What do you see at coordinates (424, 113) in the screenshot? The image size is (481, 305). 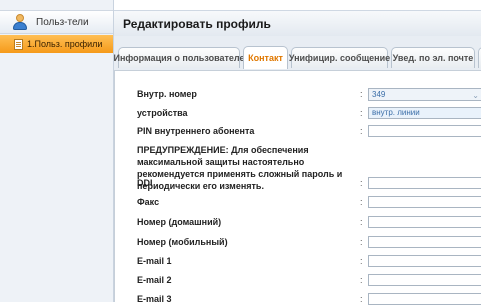 I see `devices-field: внутр. линии` at bounding box center [424, 113].